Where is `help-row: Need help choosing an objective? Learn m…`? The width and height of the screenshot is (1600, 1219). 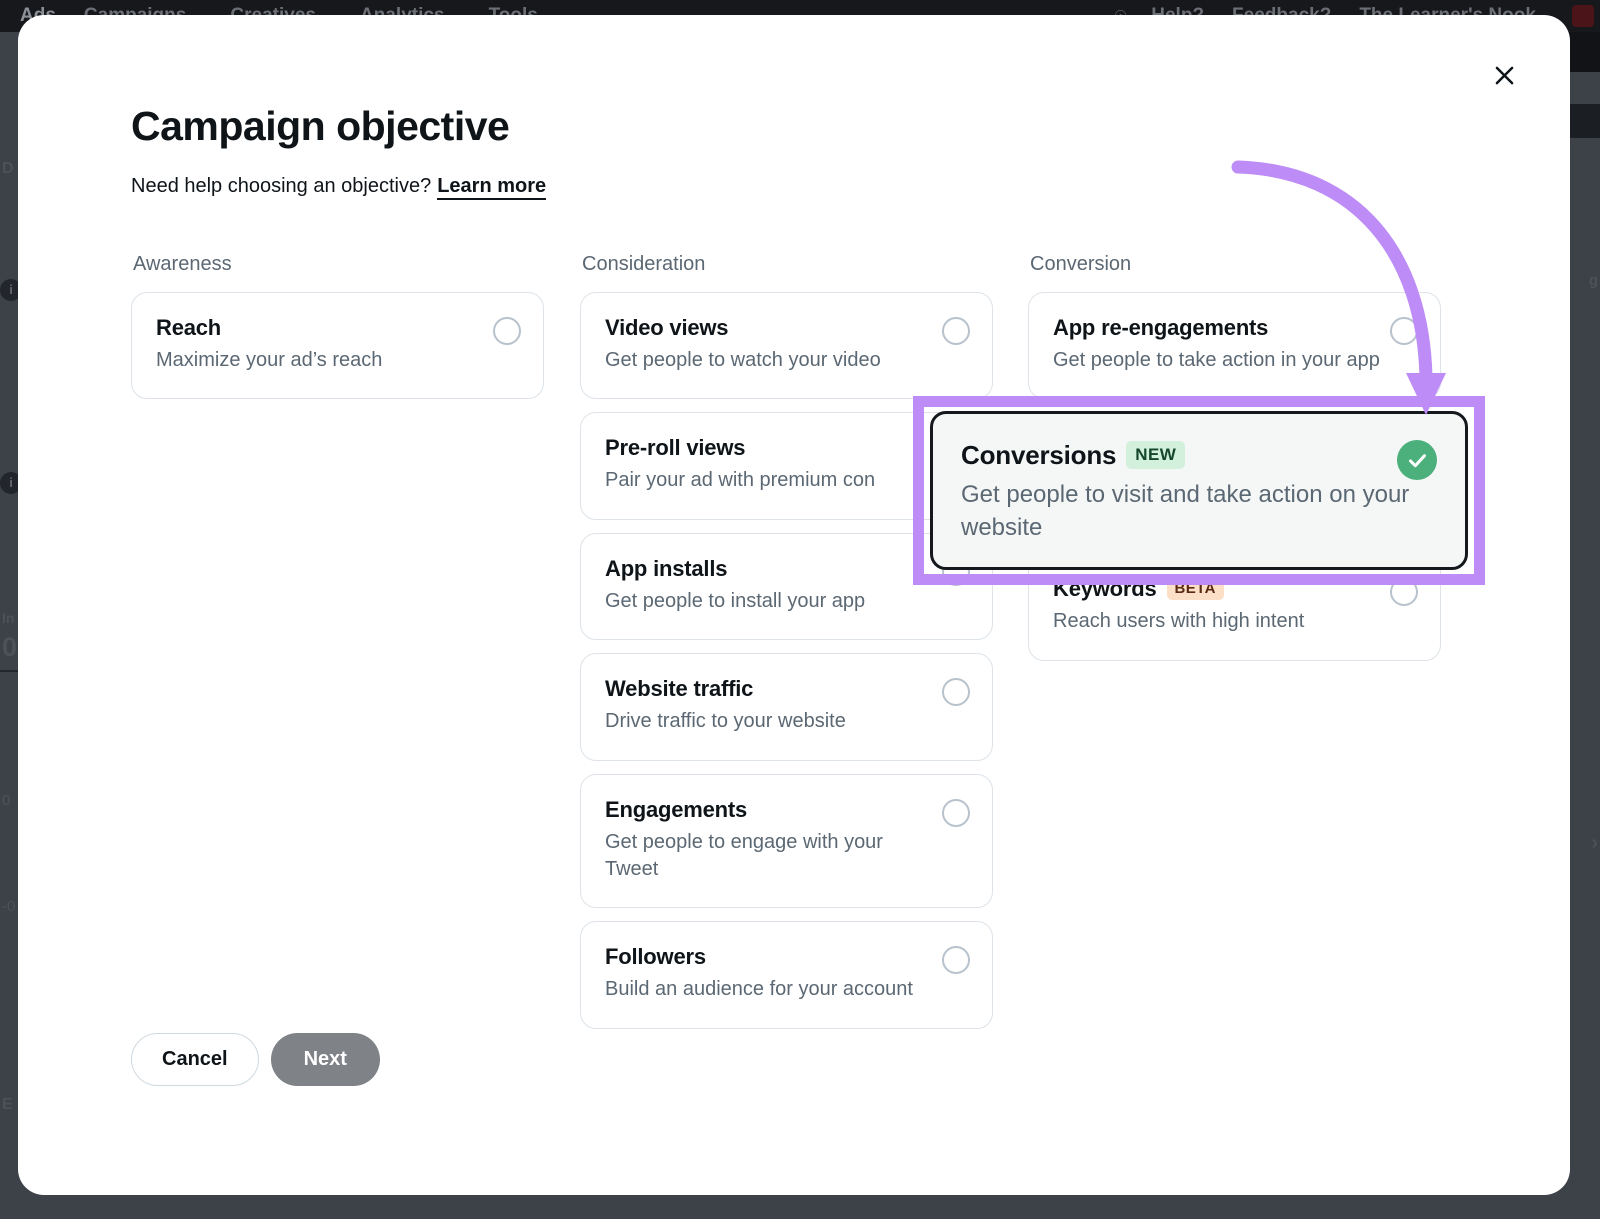
help-row: Need help choosing an objective? Learn m… is located at coordinates (339, 187).